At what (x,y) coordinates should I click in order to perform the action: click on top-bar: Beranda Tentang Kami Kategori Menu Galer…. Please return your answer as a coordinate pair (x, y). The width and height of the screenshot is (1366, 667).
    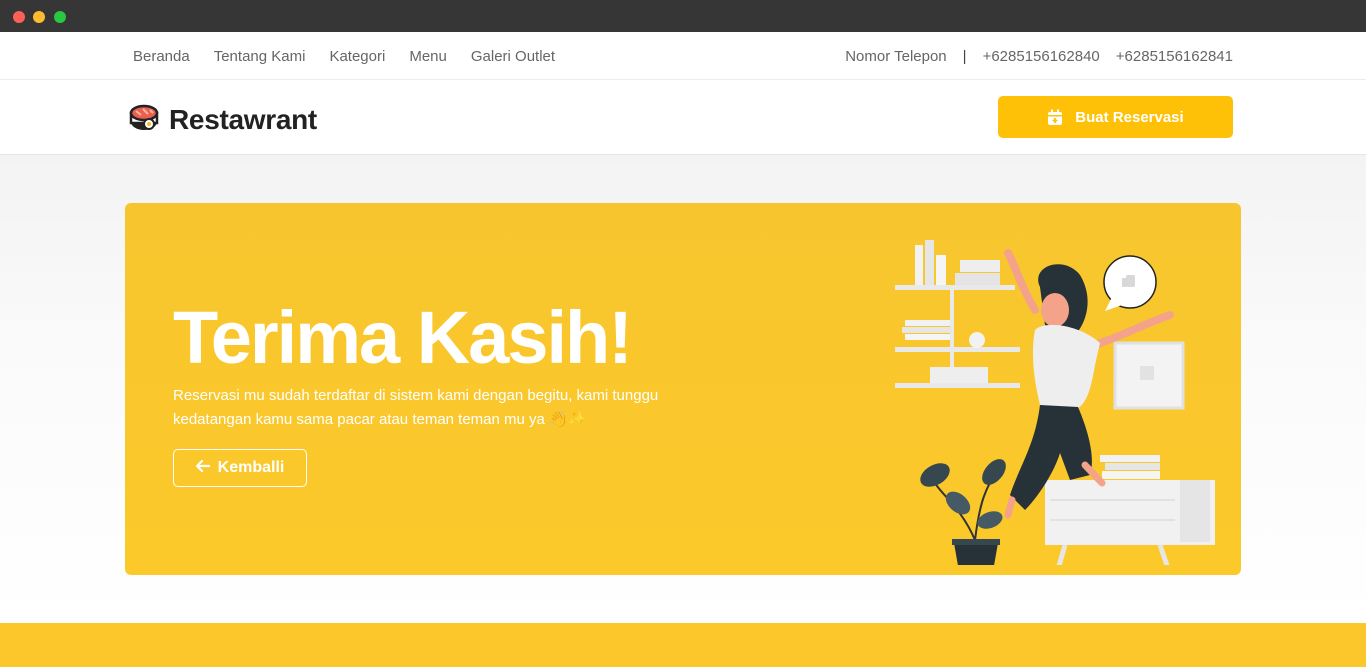
    Looking at the image, I should click on (683, 56).